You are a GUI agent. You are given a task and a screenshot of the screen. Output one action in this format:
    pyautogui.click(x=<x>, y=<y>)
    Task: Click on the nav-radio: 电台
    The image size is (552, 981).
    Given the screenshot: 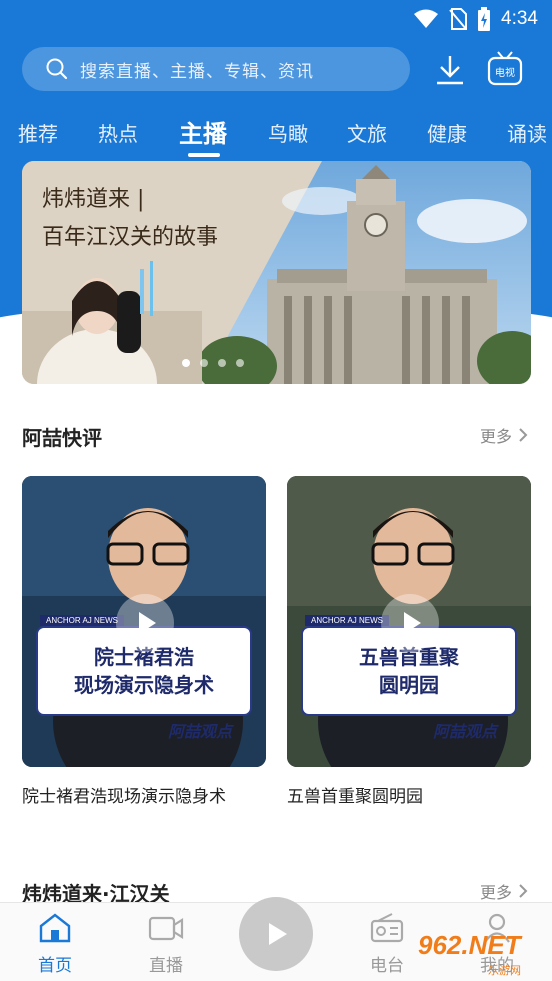 What is the action you would take?
    pyautogui.click(x=387, y=944)
    